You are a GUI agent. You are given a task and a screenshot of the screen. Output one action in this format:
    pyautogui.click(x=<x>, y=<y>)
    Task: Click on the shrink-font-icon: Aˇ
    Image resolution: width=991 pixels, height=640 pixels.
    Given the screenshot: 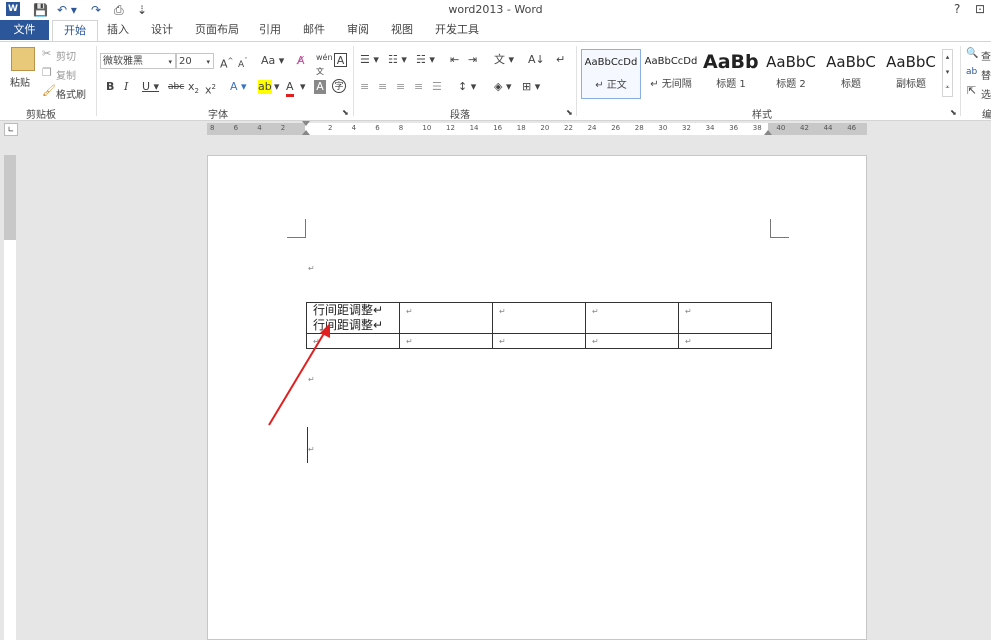 What is the action you would take?
    pyautogui.click(x=243, y=63)
    